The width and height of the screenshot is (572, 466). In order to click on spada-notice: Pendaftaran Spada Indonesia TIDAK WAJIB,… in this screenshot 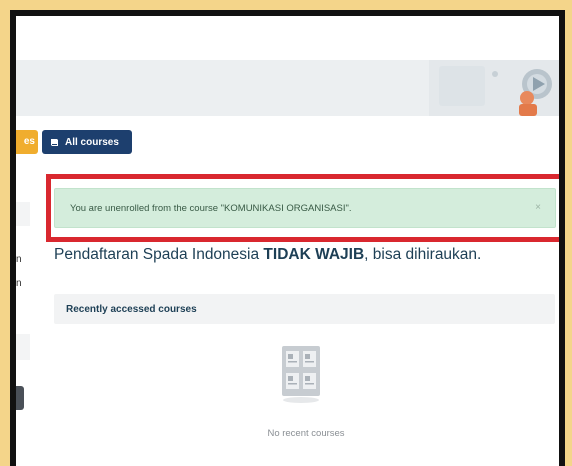, I will do `click(304, 255)`.